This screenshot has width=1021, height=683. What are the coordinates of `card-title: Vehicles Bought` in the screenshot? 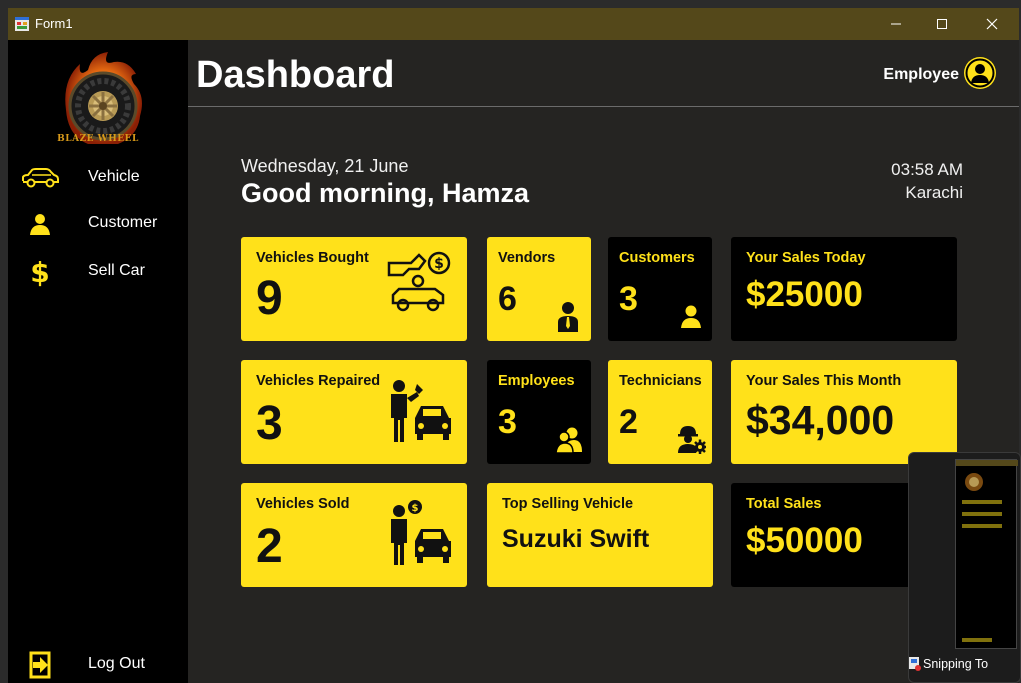 It's located at (312, 258).